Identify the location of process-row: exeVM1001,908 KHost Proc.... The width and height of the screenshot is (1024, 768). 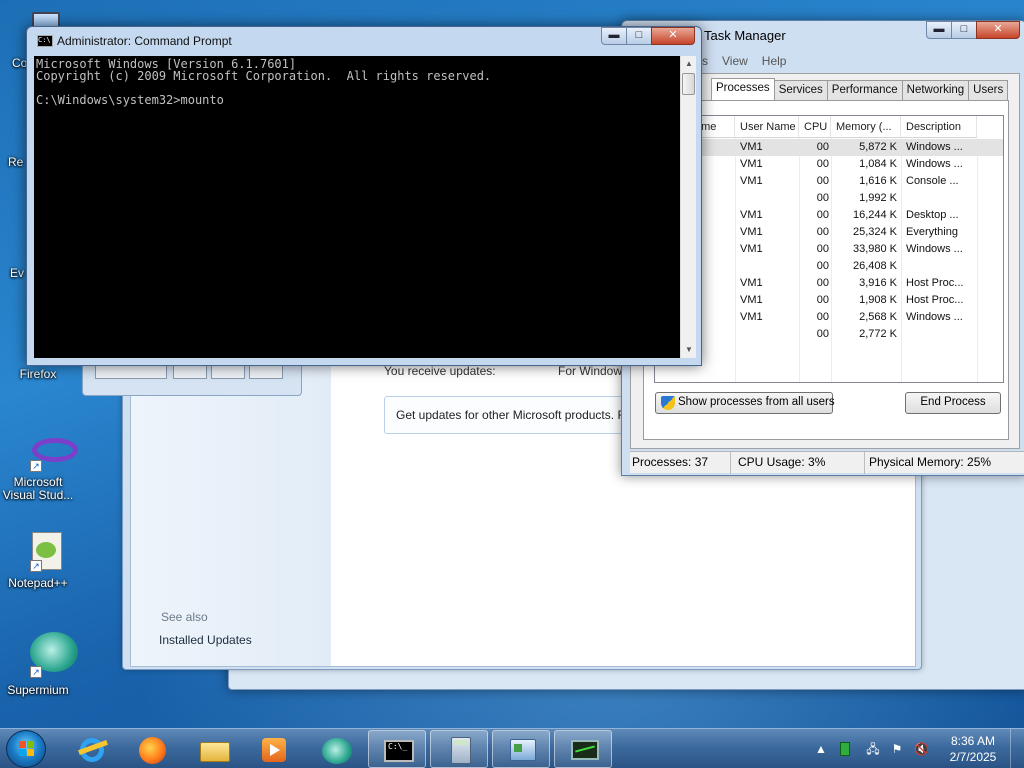
(829, 300).